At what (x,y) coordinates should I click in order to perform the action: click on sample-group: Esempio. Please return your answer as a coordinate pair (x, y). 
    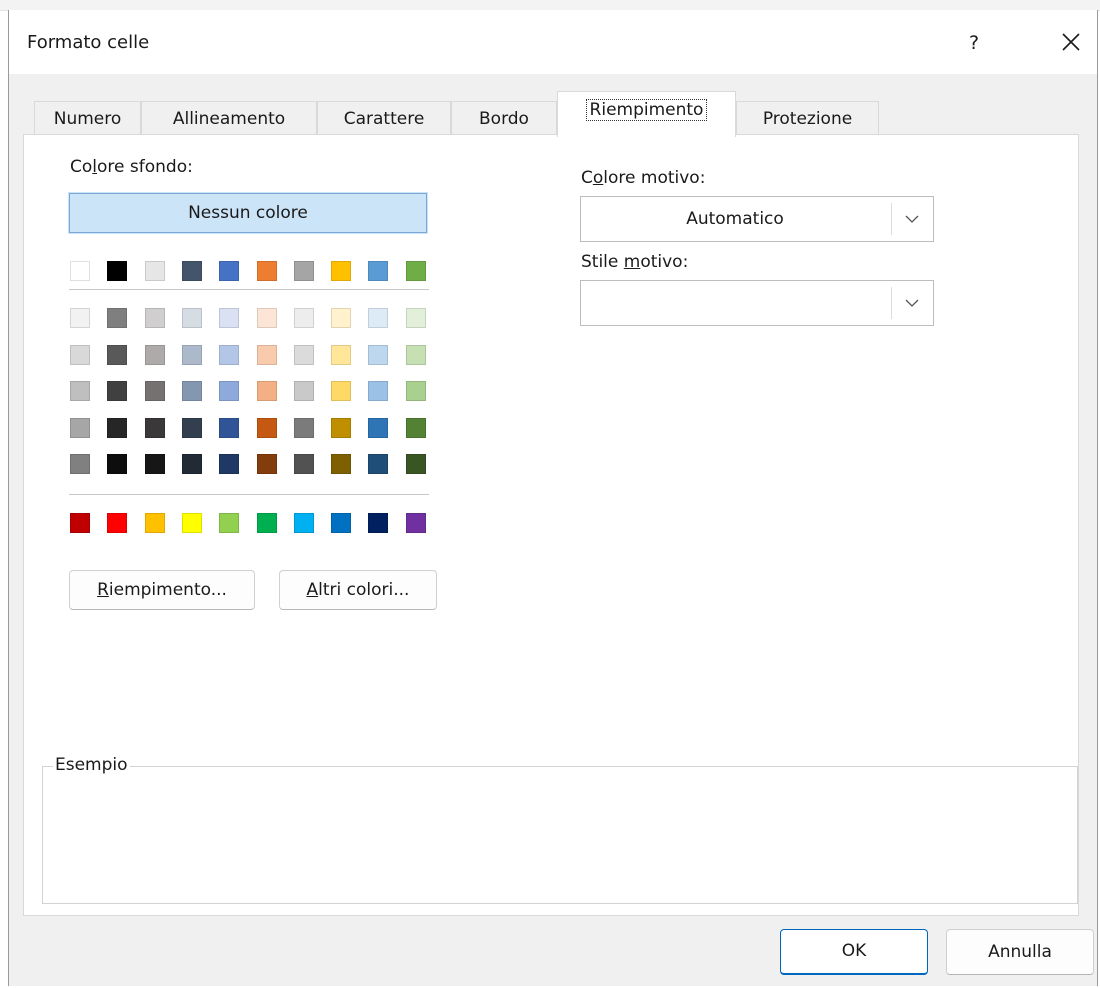
    Looking at the image, I should click on (560, 829).